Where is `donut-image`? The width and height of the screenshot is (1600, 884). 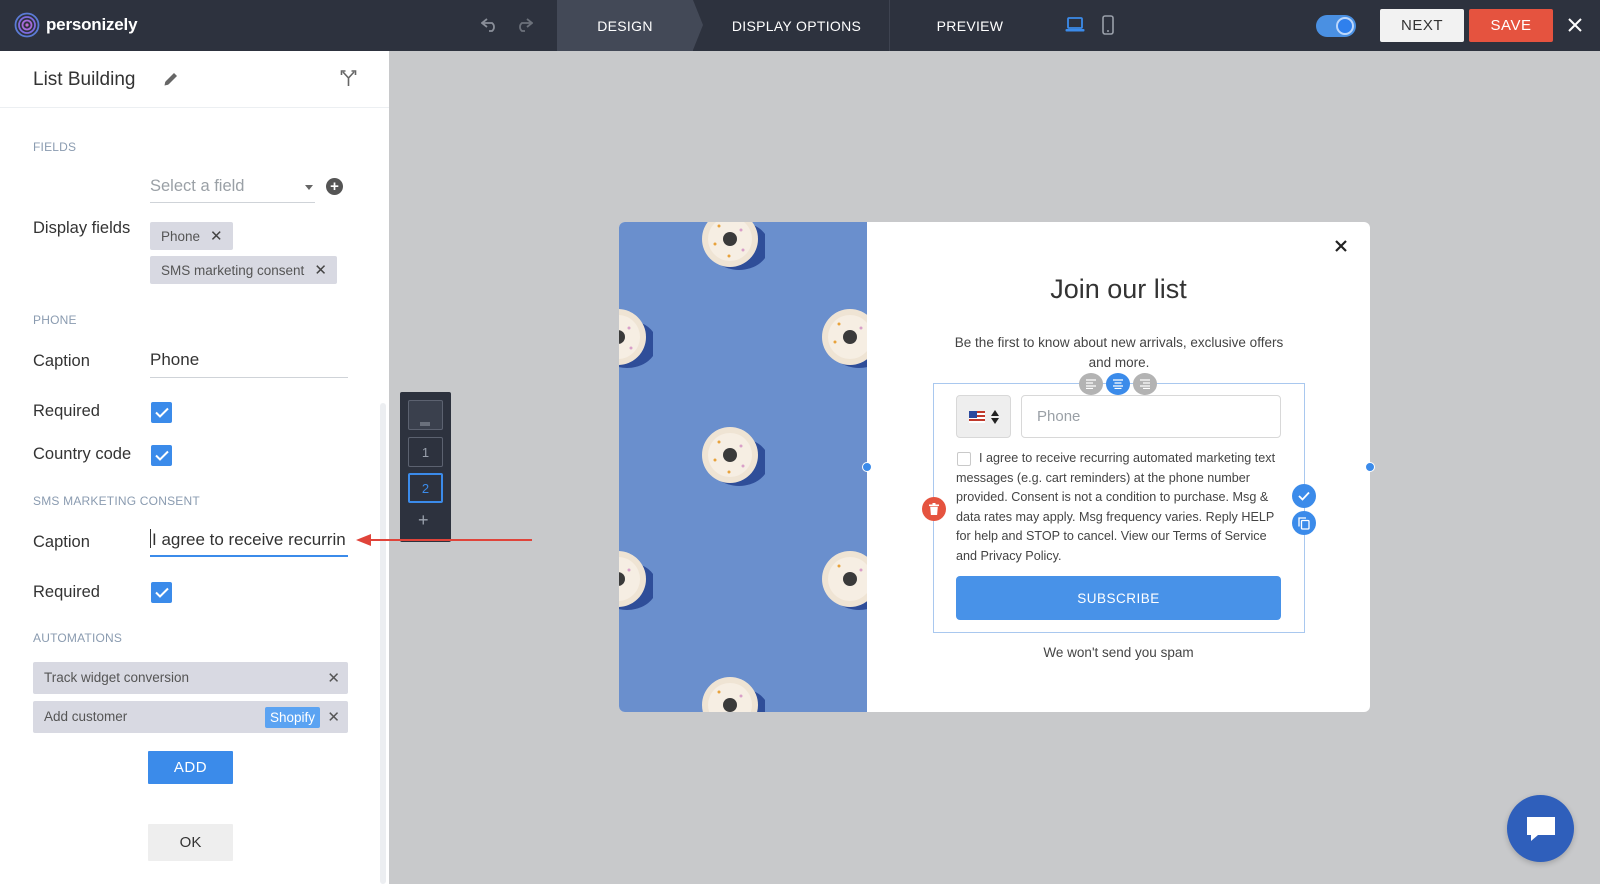
donut-image is located at coordinates (743, 467).